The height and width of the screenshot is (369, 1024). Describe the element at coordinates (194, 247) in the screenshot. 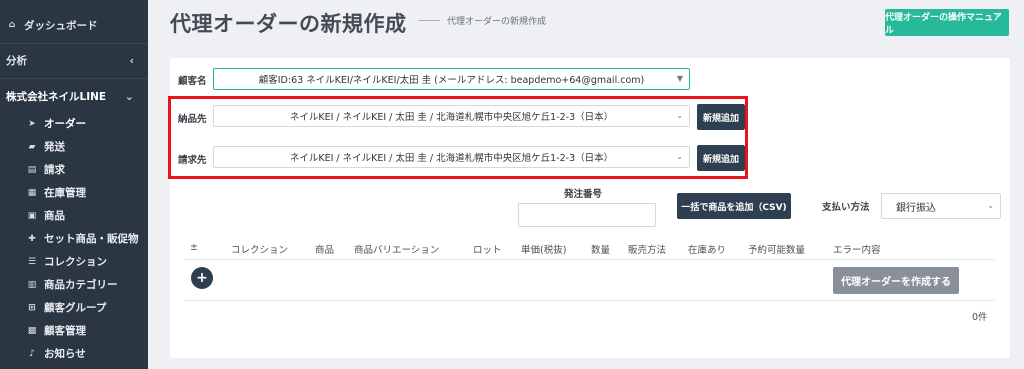

I see `column-header-sort: ±` at that location.